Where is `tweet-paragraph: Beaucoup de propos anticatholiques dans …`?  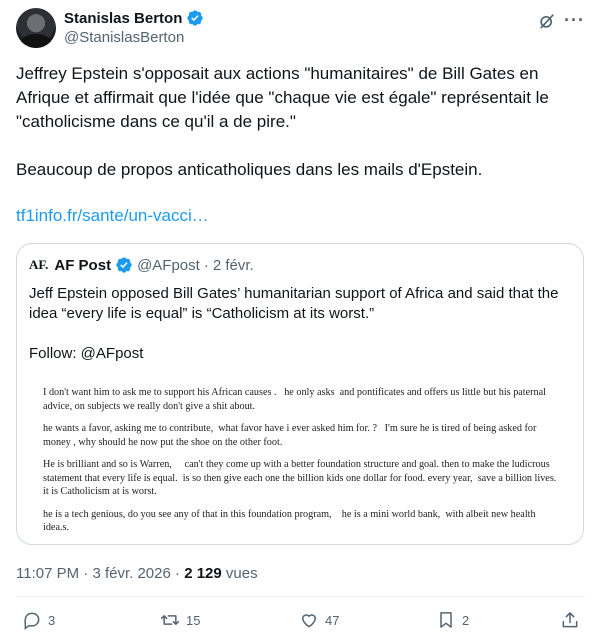
tweet-paragraph: Beaucoup de propos anticatholiques dans … is located at coordinates (249, 169).